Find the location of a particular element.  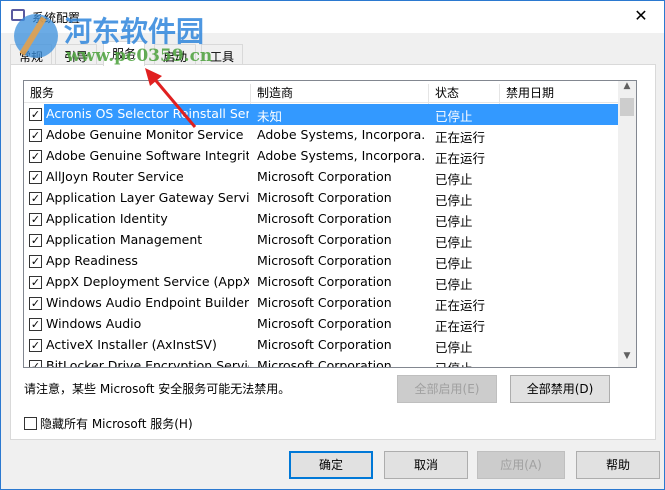

service-name: Adobe Genuine Monitor Service is located at coordinates (145, 134).